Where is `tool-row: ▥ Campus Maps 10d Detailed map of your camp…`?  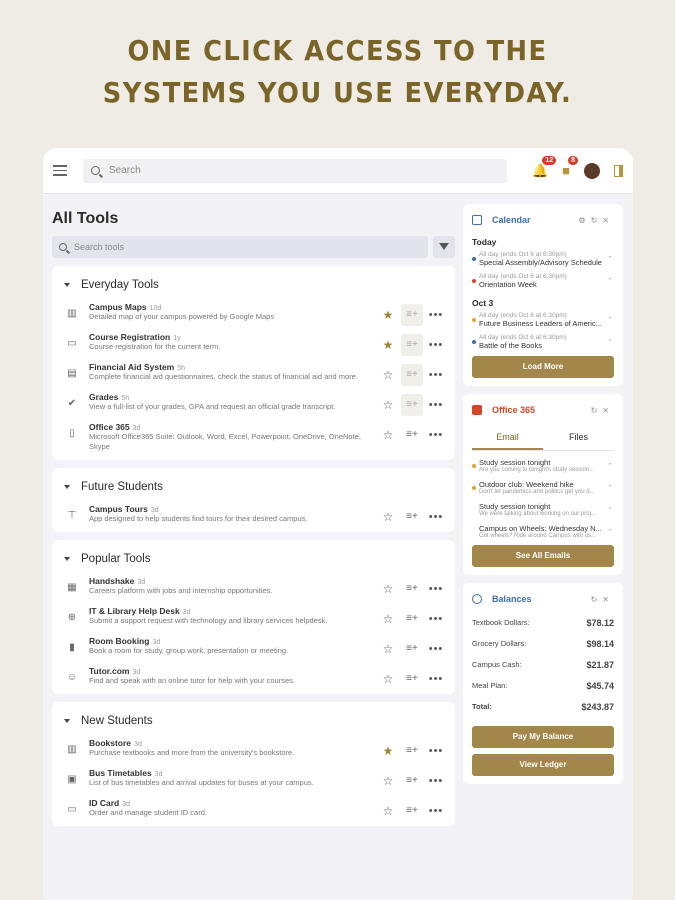
tool-row: ▥ Campus Maps 10d Detailed map of your camp… is located at coordinates (253, 314).